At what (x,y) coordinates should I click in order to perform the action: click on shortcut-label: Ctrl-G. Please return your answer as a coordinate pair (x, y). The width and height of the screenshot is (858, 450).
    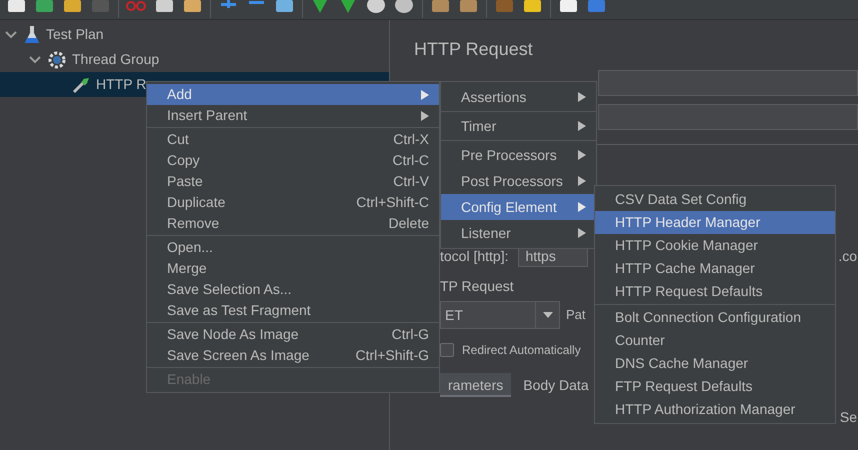
    Looking at the image, I should click on (410, 334).